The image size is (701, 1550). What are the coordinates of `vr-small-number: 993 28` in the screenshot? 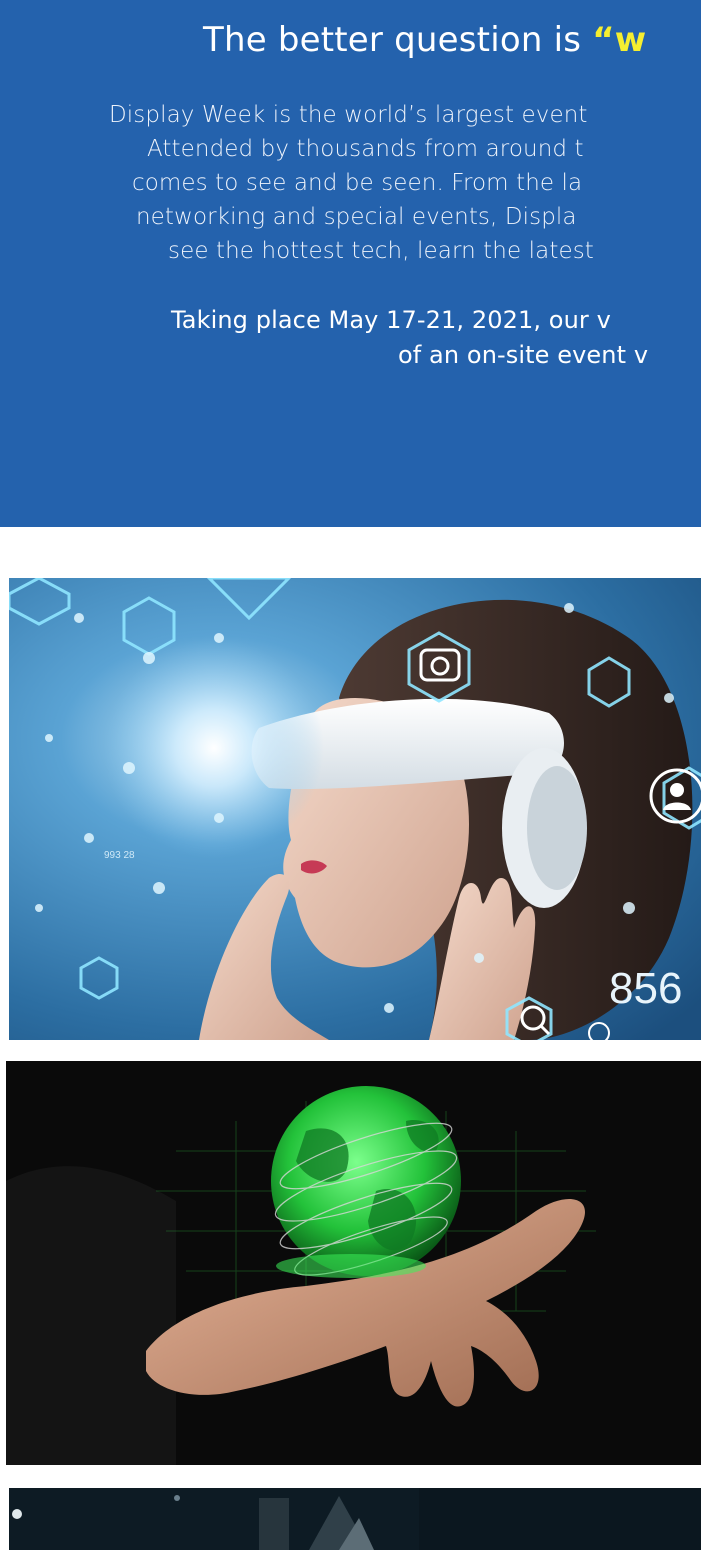 It's located at (119, 855).